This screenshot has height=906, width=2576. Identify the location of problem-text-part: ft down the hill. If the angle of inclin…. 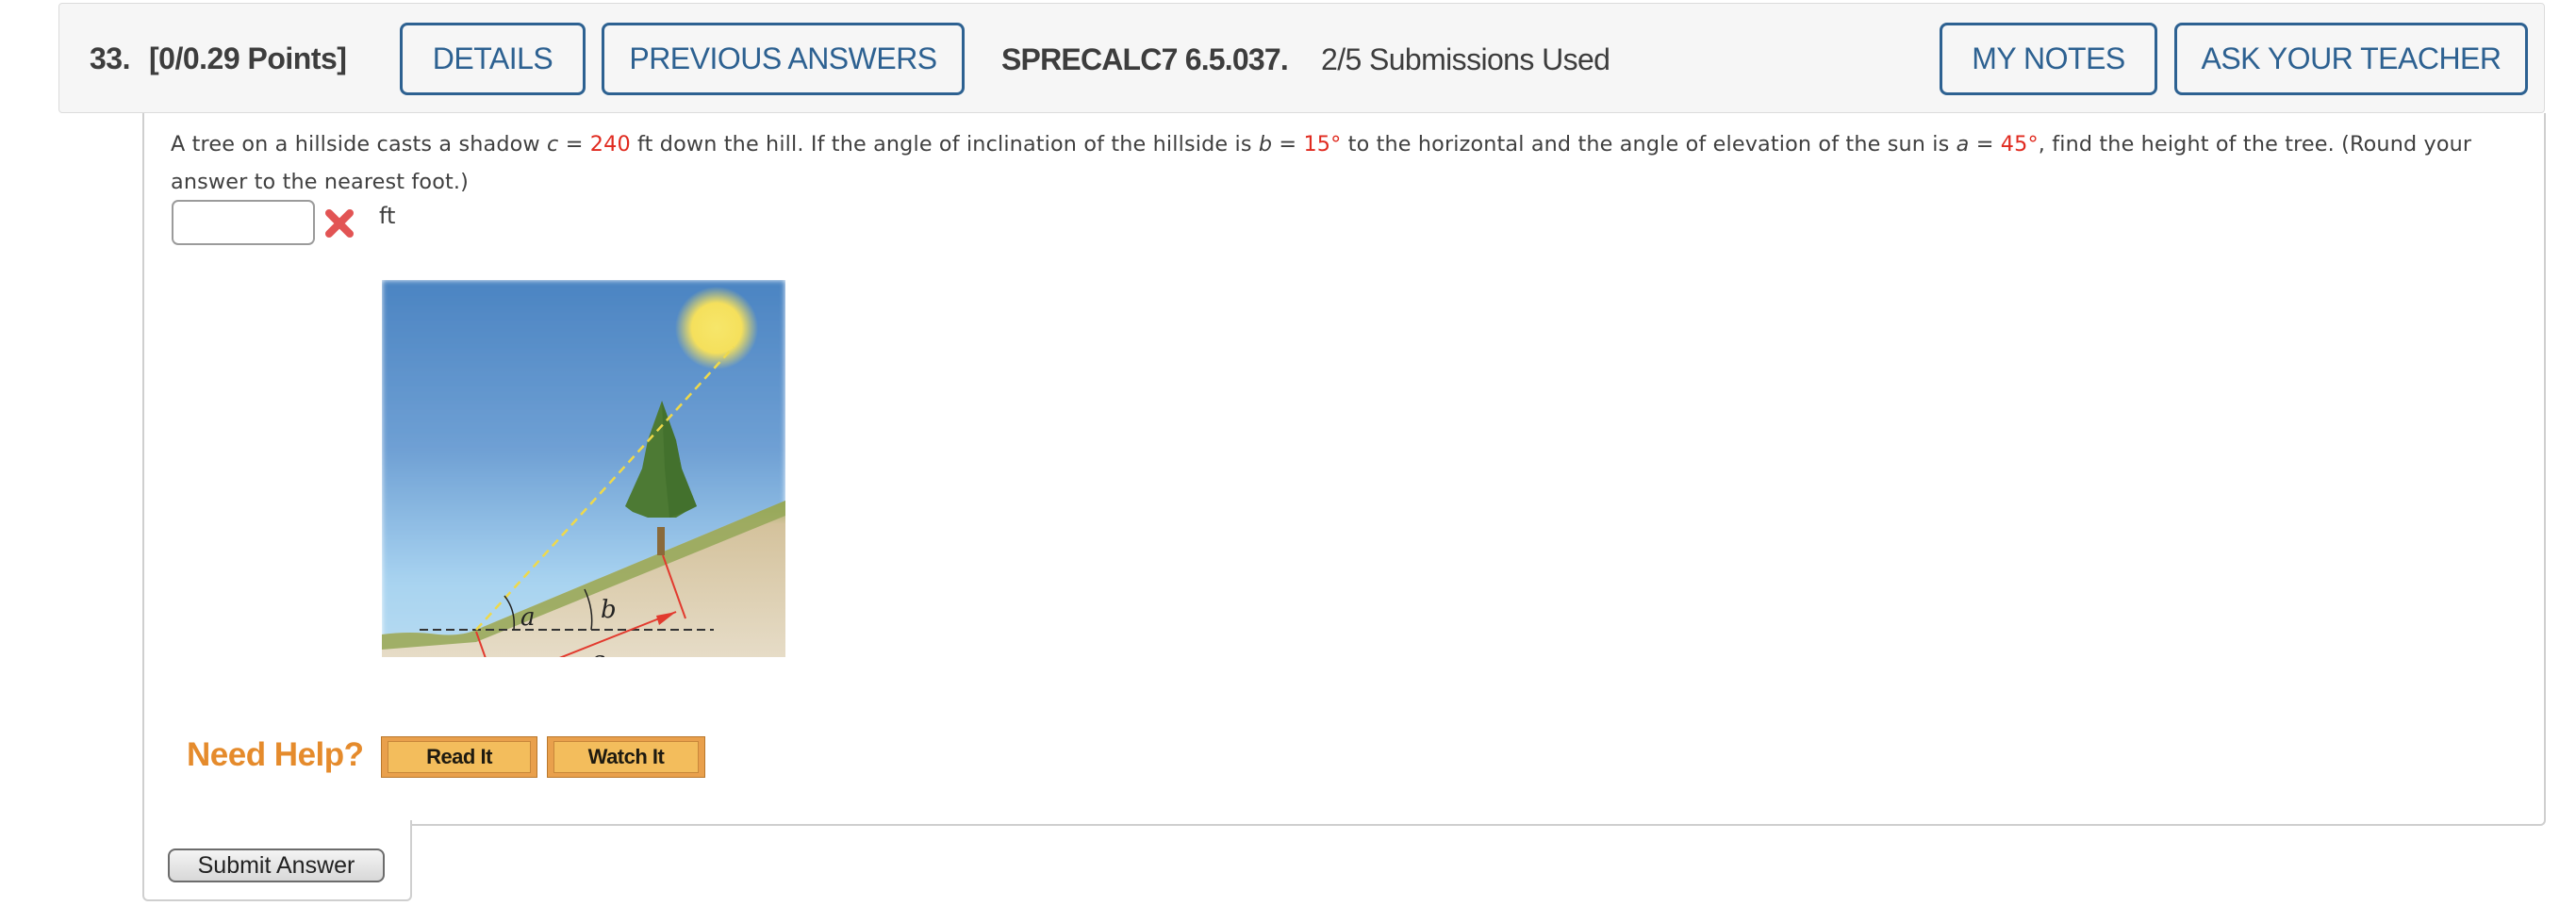
(944, 144).